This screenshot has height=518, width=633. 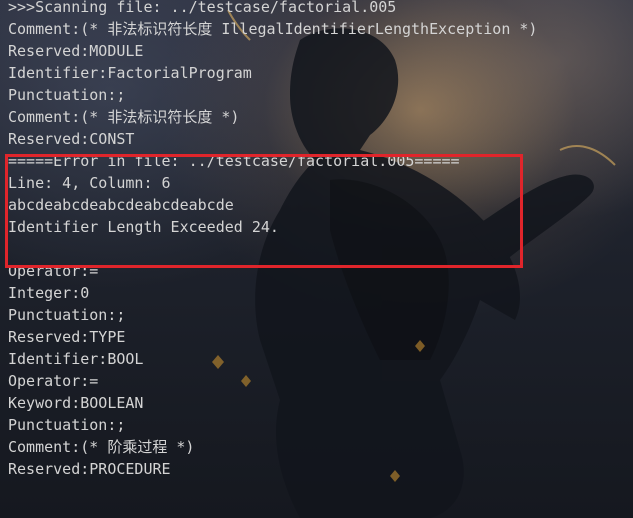 What do you see at coordinates (124, 117) in the screenshot?
I see `terminal-line: Comment:(* 非法标识符长度 *)` at bounding box center [124, 117].